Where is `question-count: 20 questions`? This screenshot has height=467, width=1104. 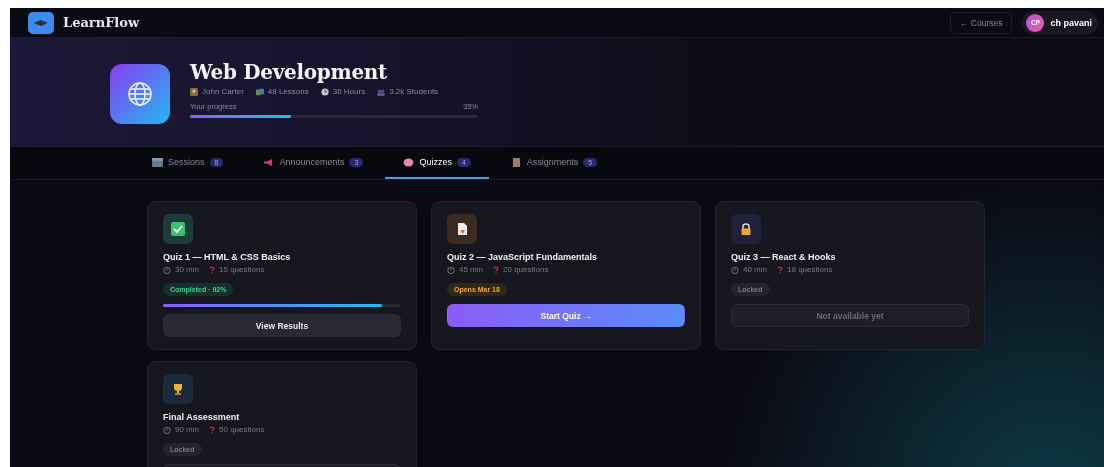
question-count: 20 questions is located at coordinates (526, 269).